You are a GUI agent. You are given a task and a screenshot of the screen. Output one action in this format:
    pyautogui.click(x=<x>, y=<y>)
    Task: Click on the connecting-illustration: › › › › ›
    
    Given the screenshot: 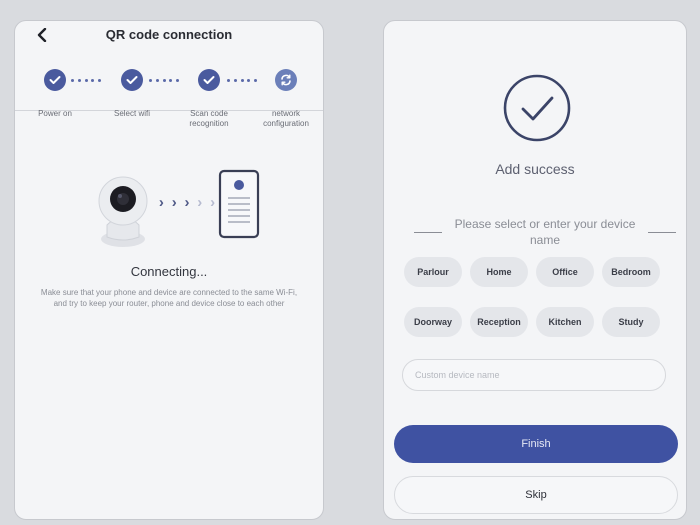 What is the action you would take?
    pyautogui.click(x=169, y=211)
    